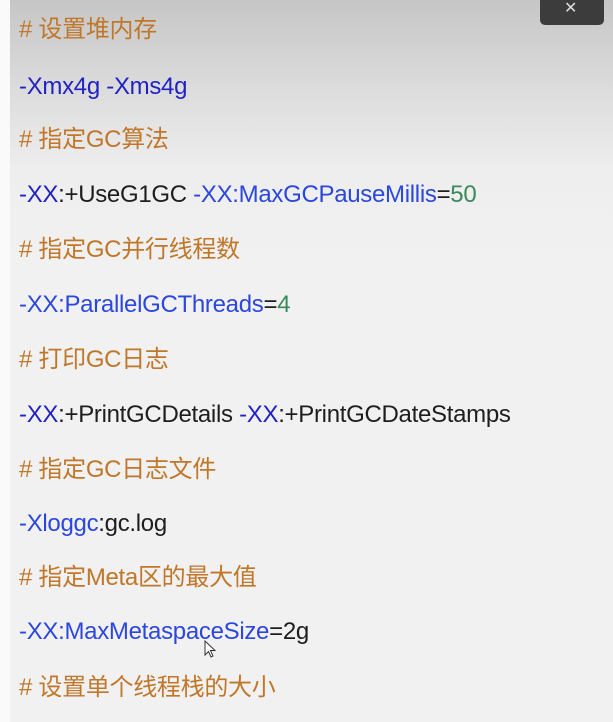  Describe the element at coordinates (126, 194) in the screenshot. I see `plain-token: :+UseG1GC` at that location.